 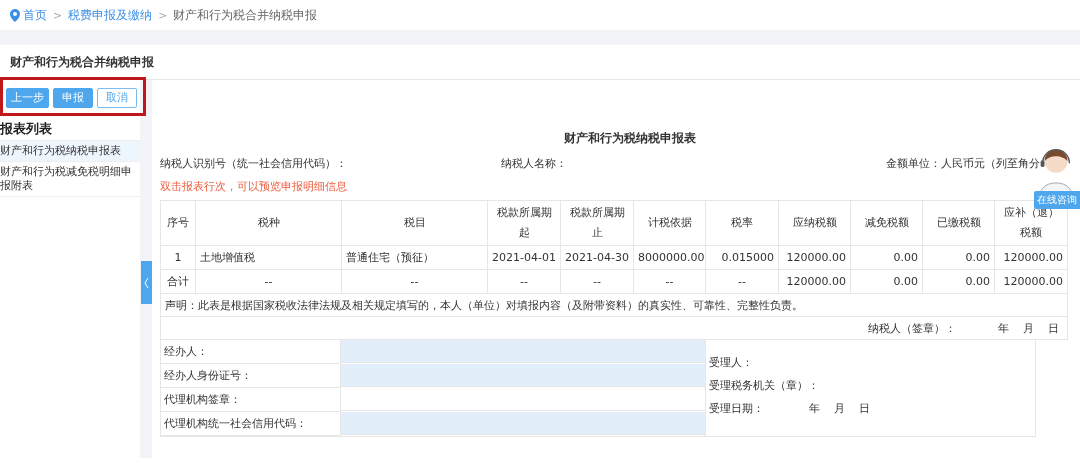 I want to click on hint-text: 双击报表行次，可以预览申报明细信息, so click(x=254, y=186).